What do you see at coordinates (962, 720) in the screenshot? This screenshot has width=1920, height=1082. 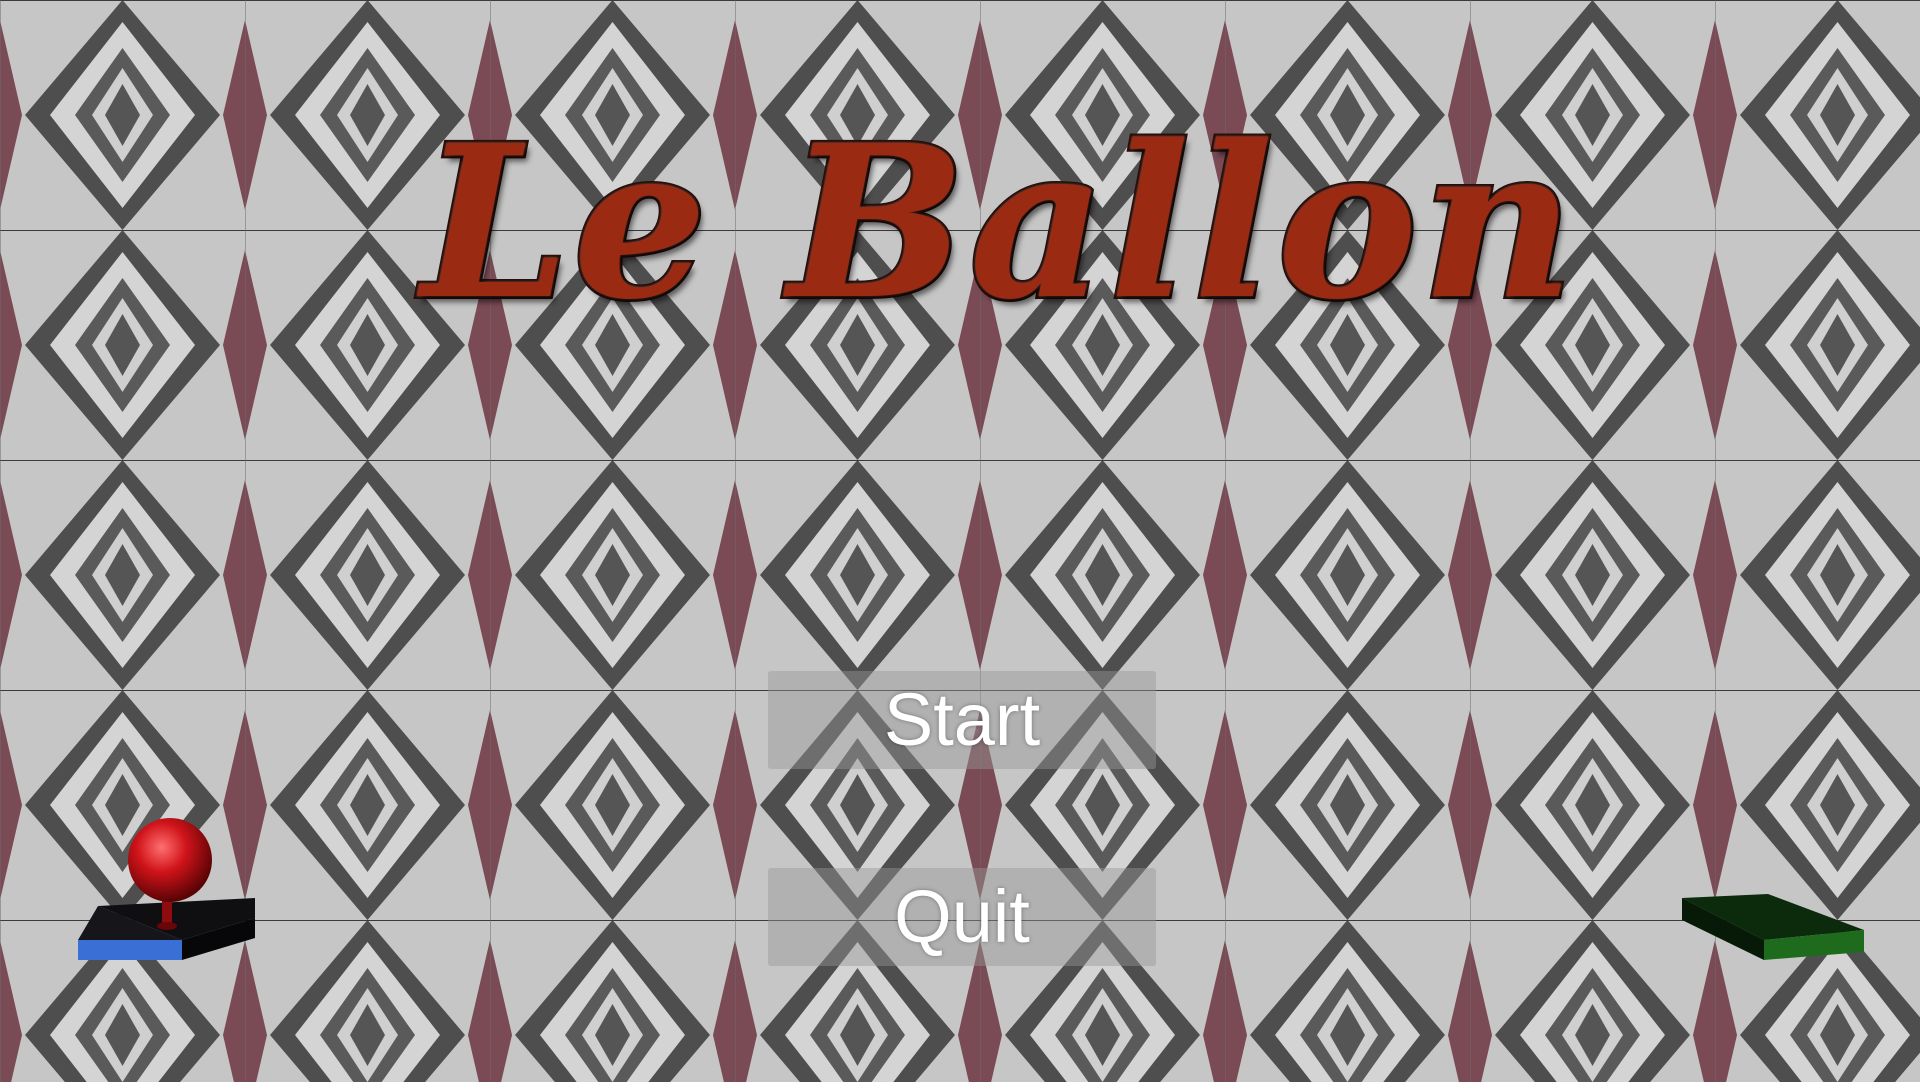 I see `start-button: Start` at bounding box center [962, 720].